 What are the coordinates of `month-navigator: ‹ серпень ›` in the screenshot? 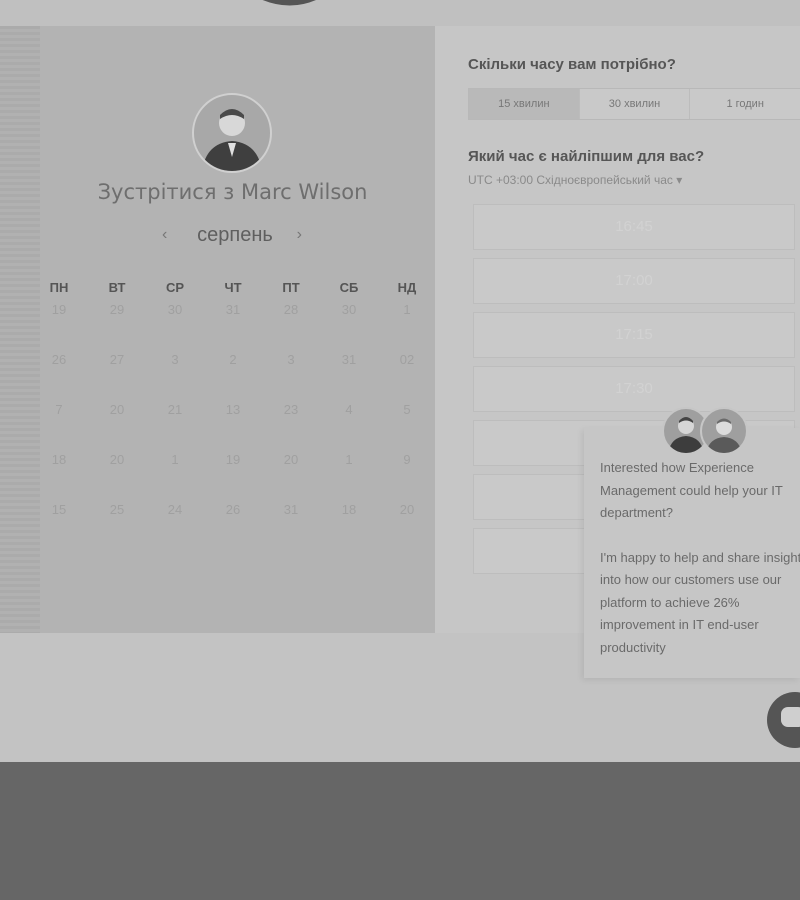 It's located at (235, 238).